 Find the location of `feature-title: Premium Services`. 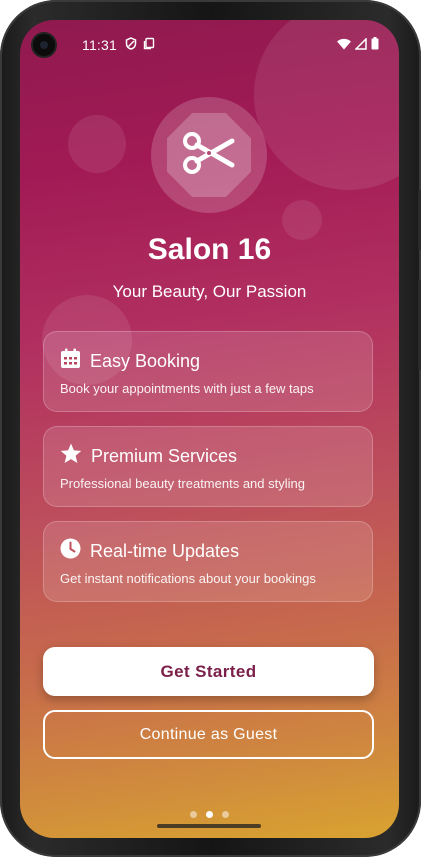

feature-title: Premium Services is located at coordinates (164, 455).